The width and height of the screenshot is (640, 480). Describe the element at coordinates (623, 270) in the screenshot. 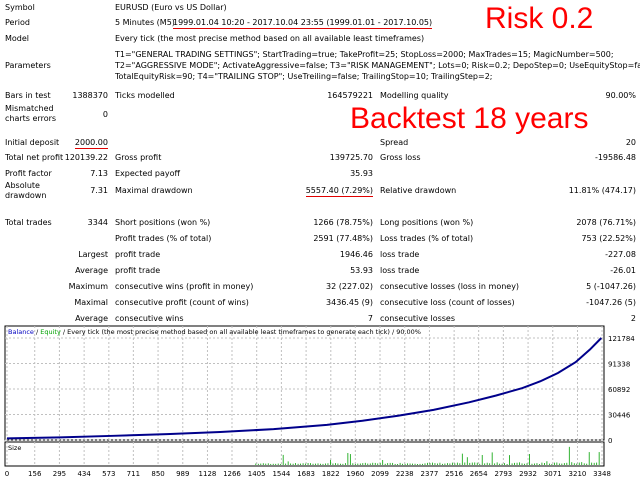

I see `row-value-3: -26.01` at that location.